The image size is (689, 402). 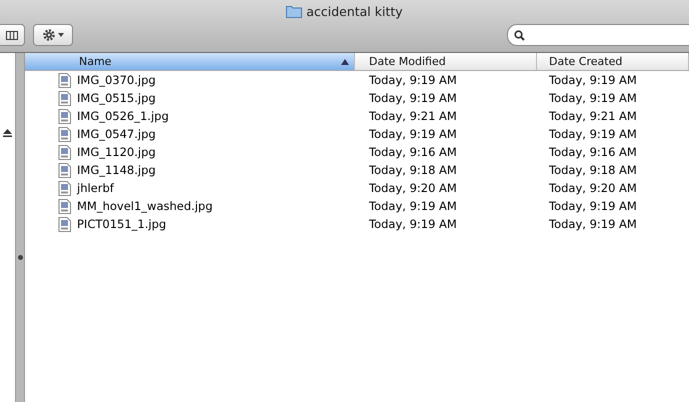 What do you see at coordinates (592, 170) in the screenshot?
I see `date-created: Today, 9:18 AM` at bounding box center [592, 170].